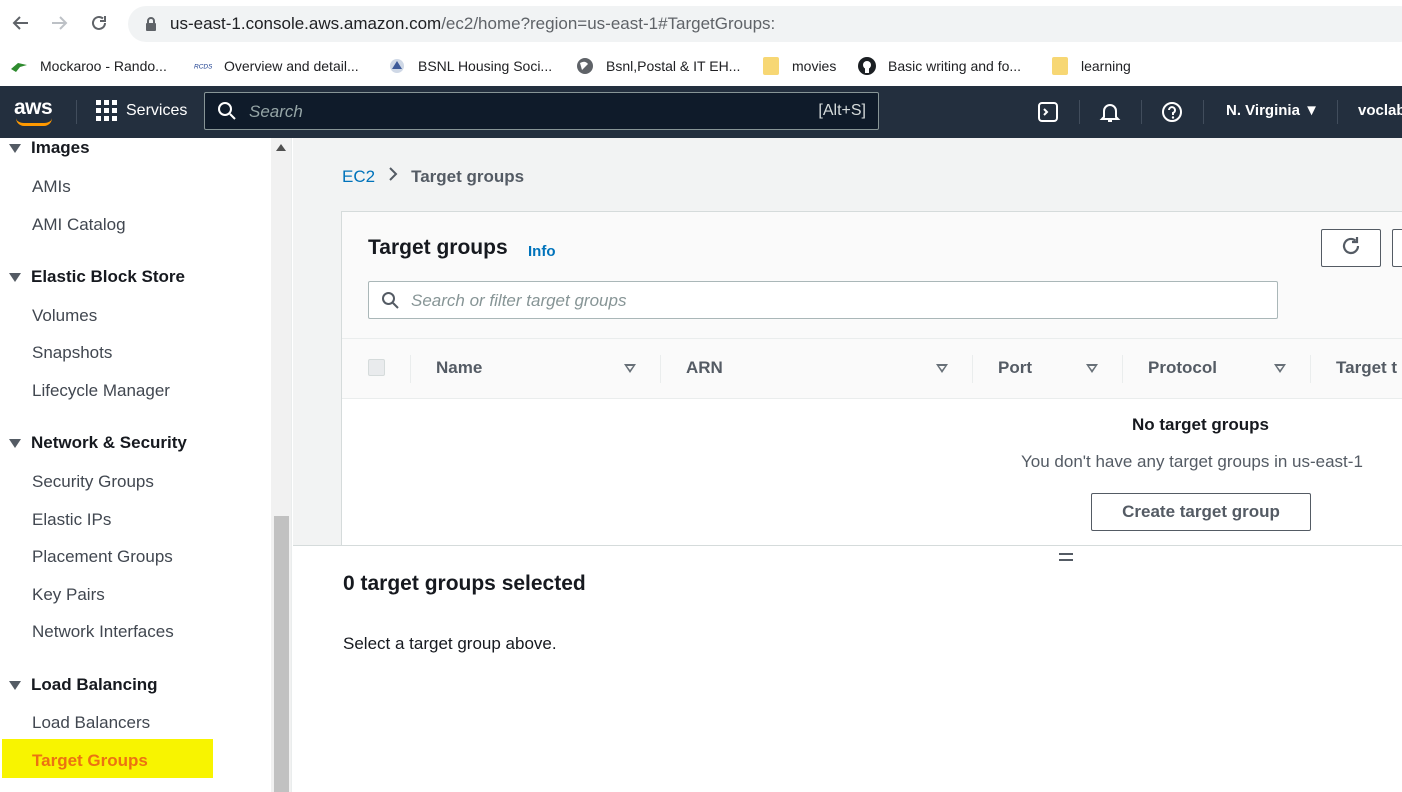 The image size is (1402, 792). What do you see at coordinates (1048, 112) in the screenshot?
I see `cloudshell-icon` at bounding box center [1048, 112].